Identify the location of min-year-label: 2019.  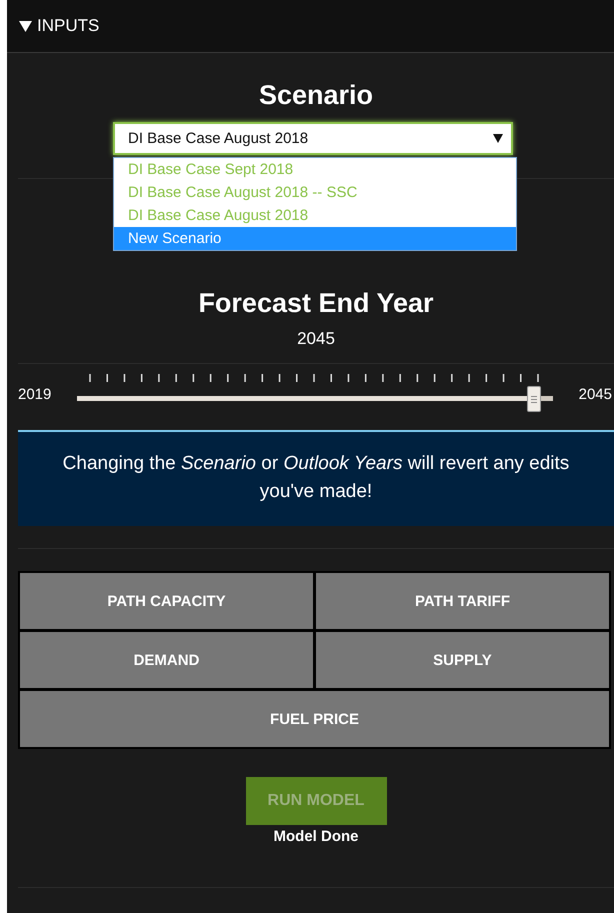
(35, 394).